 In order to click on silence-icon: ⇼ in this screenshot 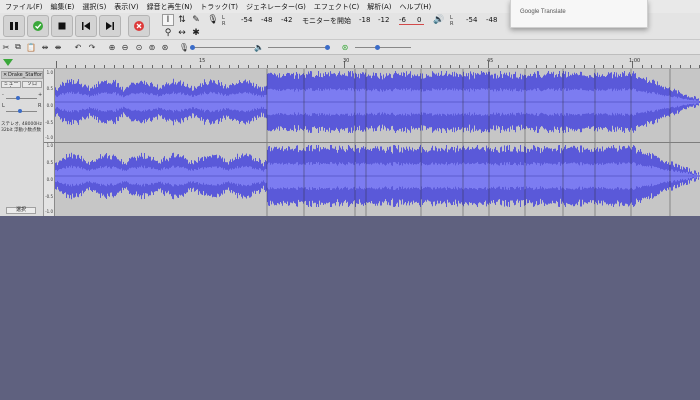, I will do `click(58, 47)`.